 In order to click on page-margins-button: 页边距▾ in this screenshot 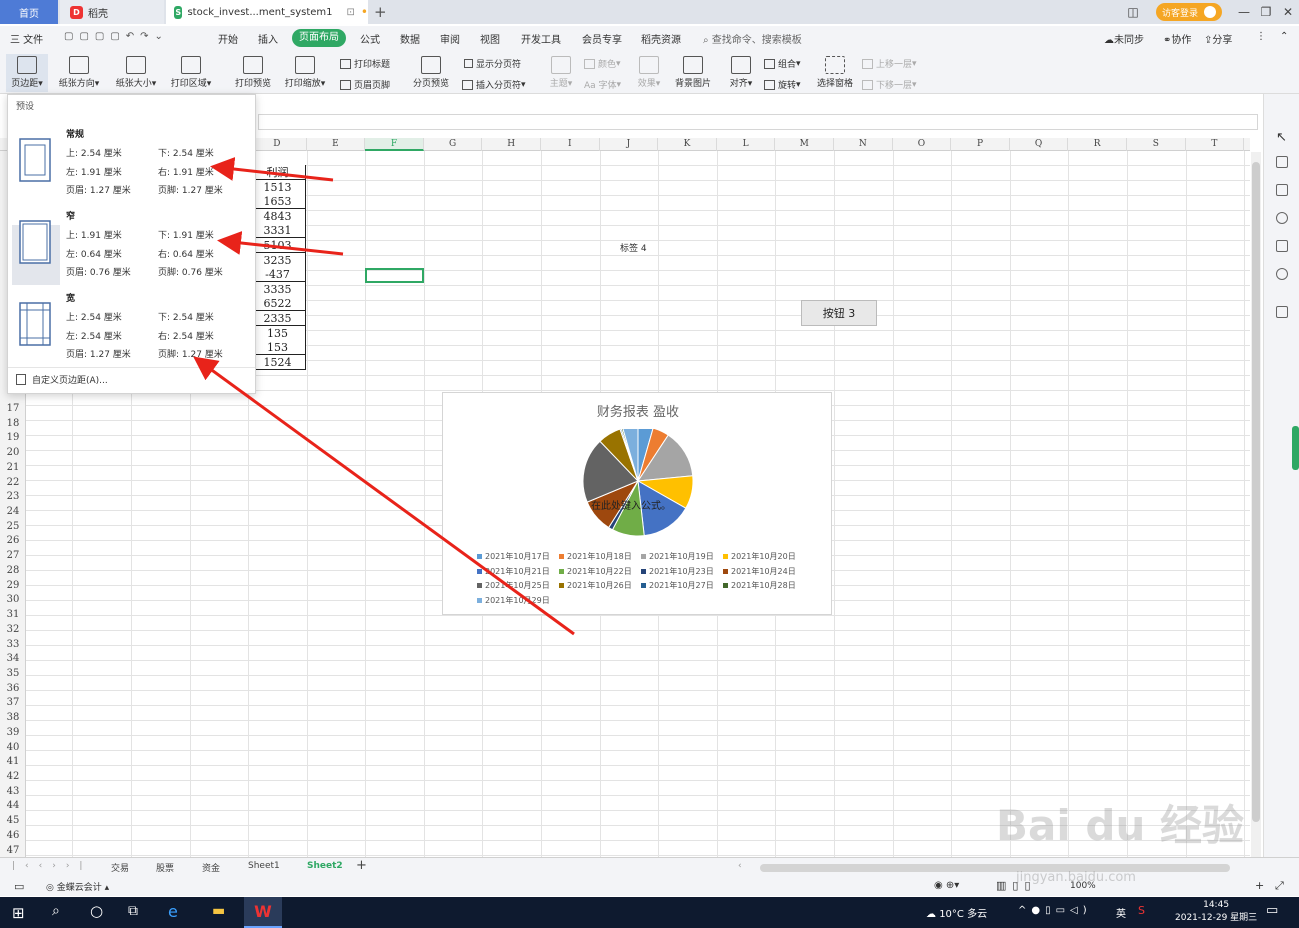, I will do `click(27, 73)`.